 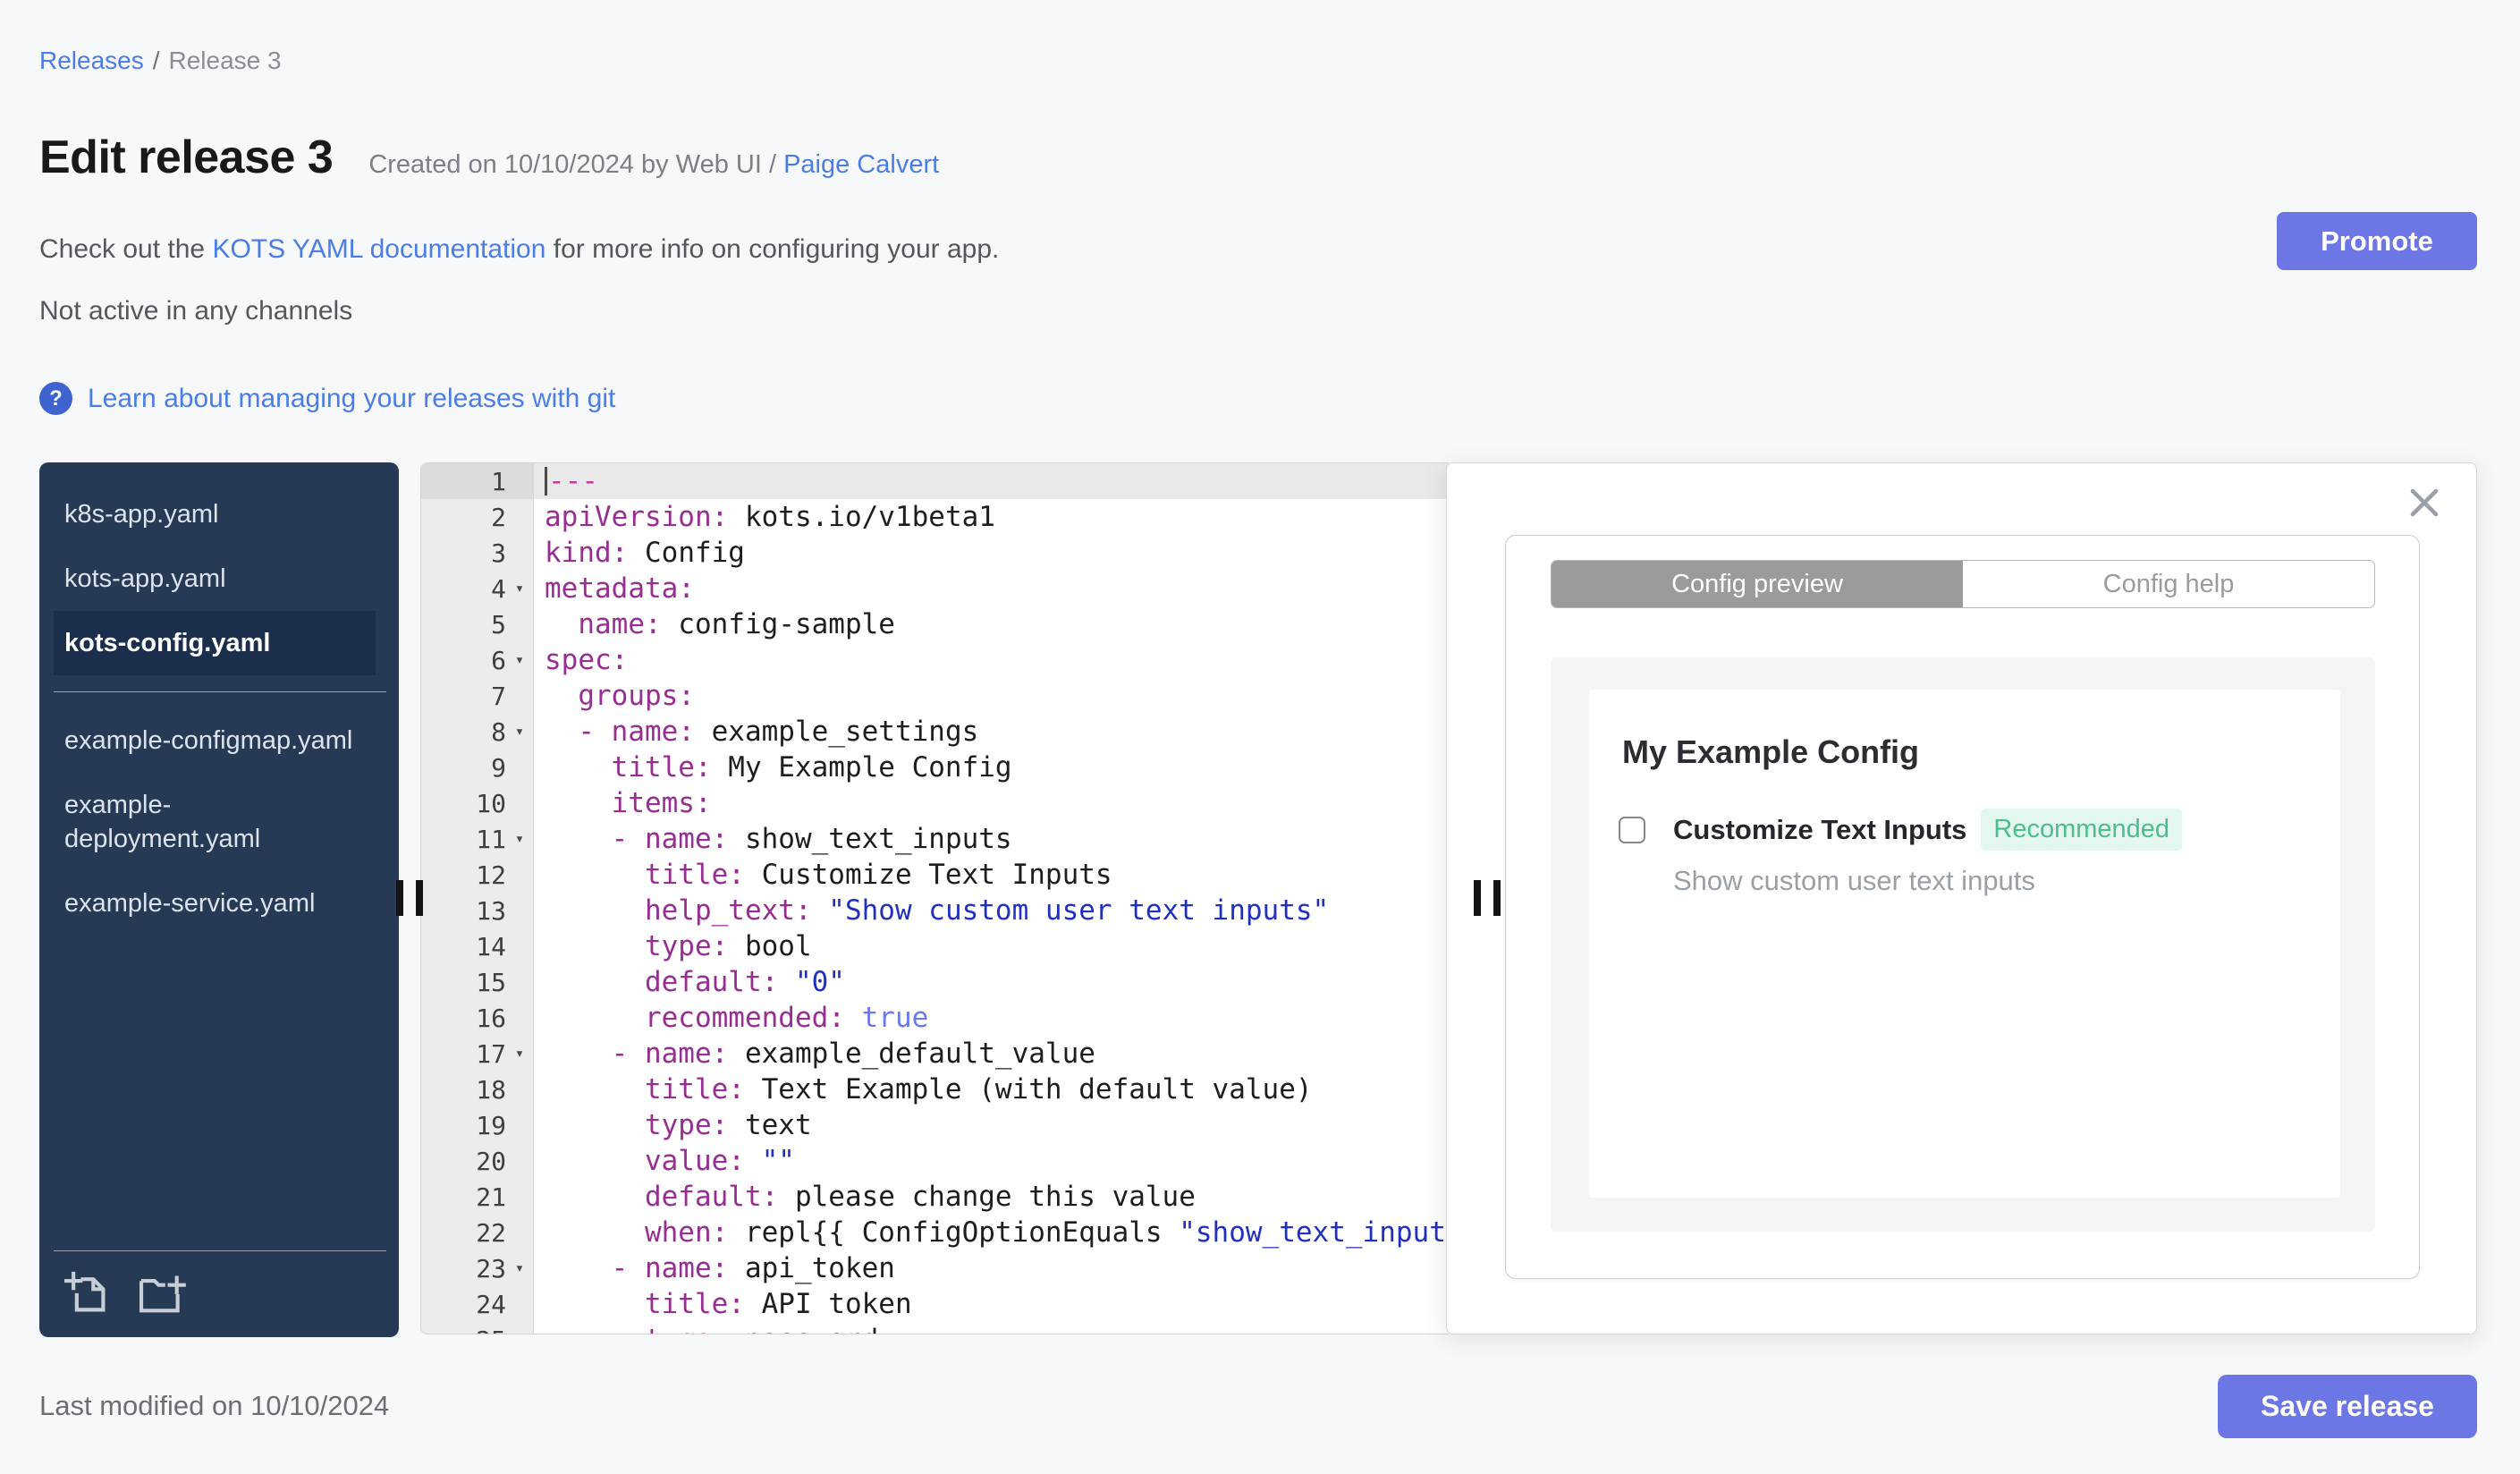 What do you see at coordinates (991, 660) in the screenshot?
I see `code-line-6: spec:` at bounding box center [991, 660].